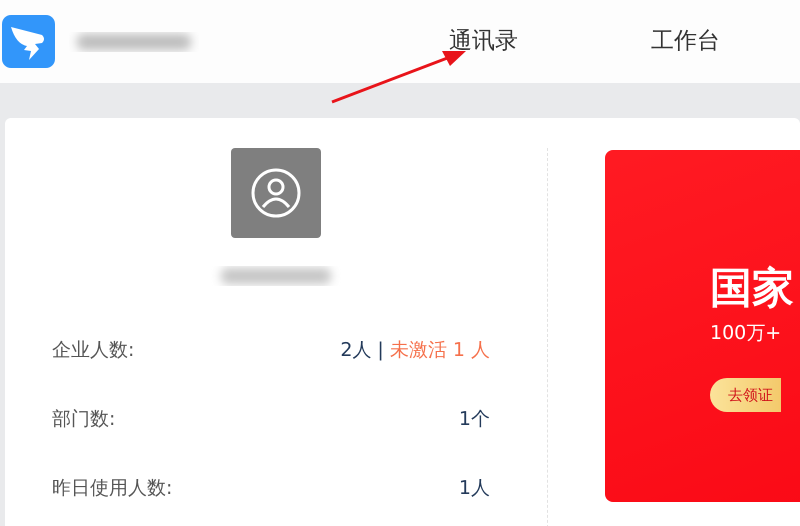 This screenshot has height=526, width=800. What do you see at coordinates (112, 489) in the screenshot?
I see `stat-label: 昨日使用人数:` at bounding box center [112, 489].